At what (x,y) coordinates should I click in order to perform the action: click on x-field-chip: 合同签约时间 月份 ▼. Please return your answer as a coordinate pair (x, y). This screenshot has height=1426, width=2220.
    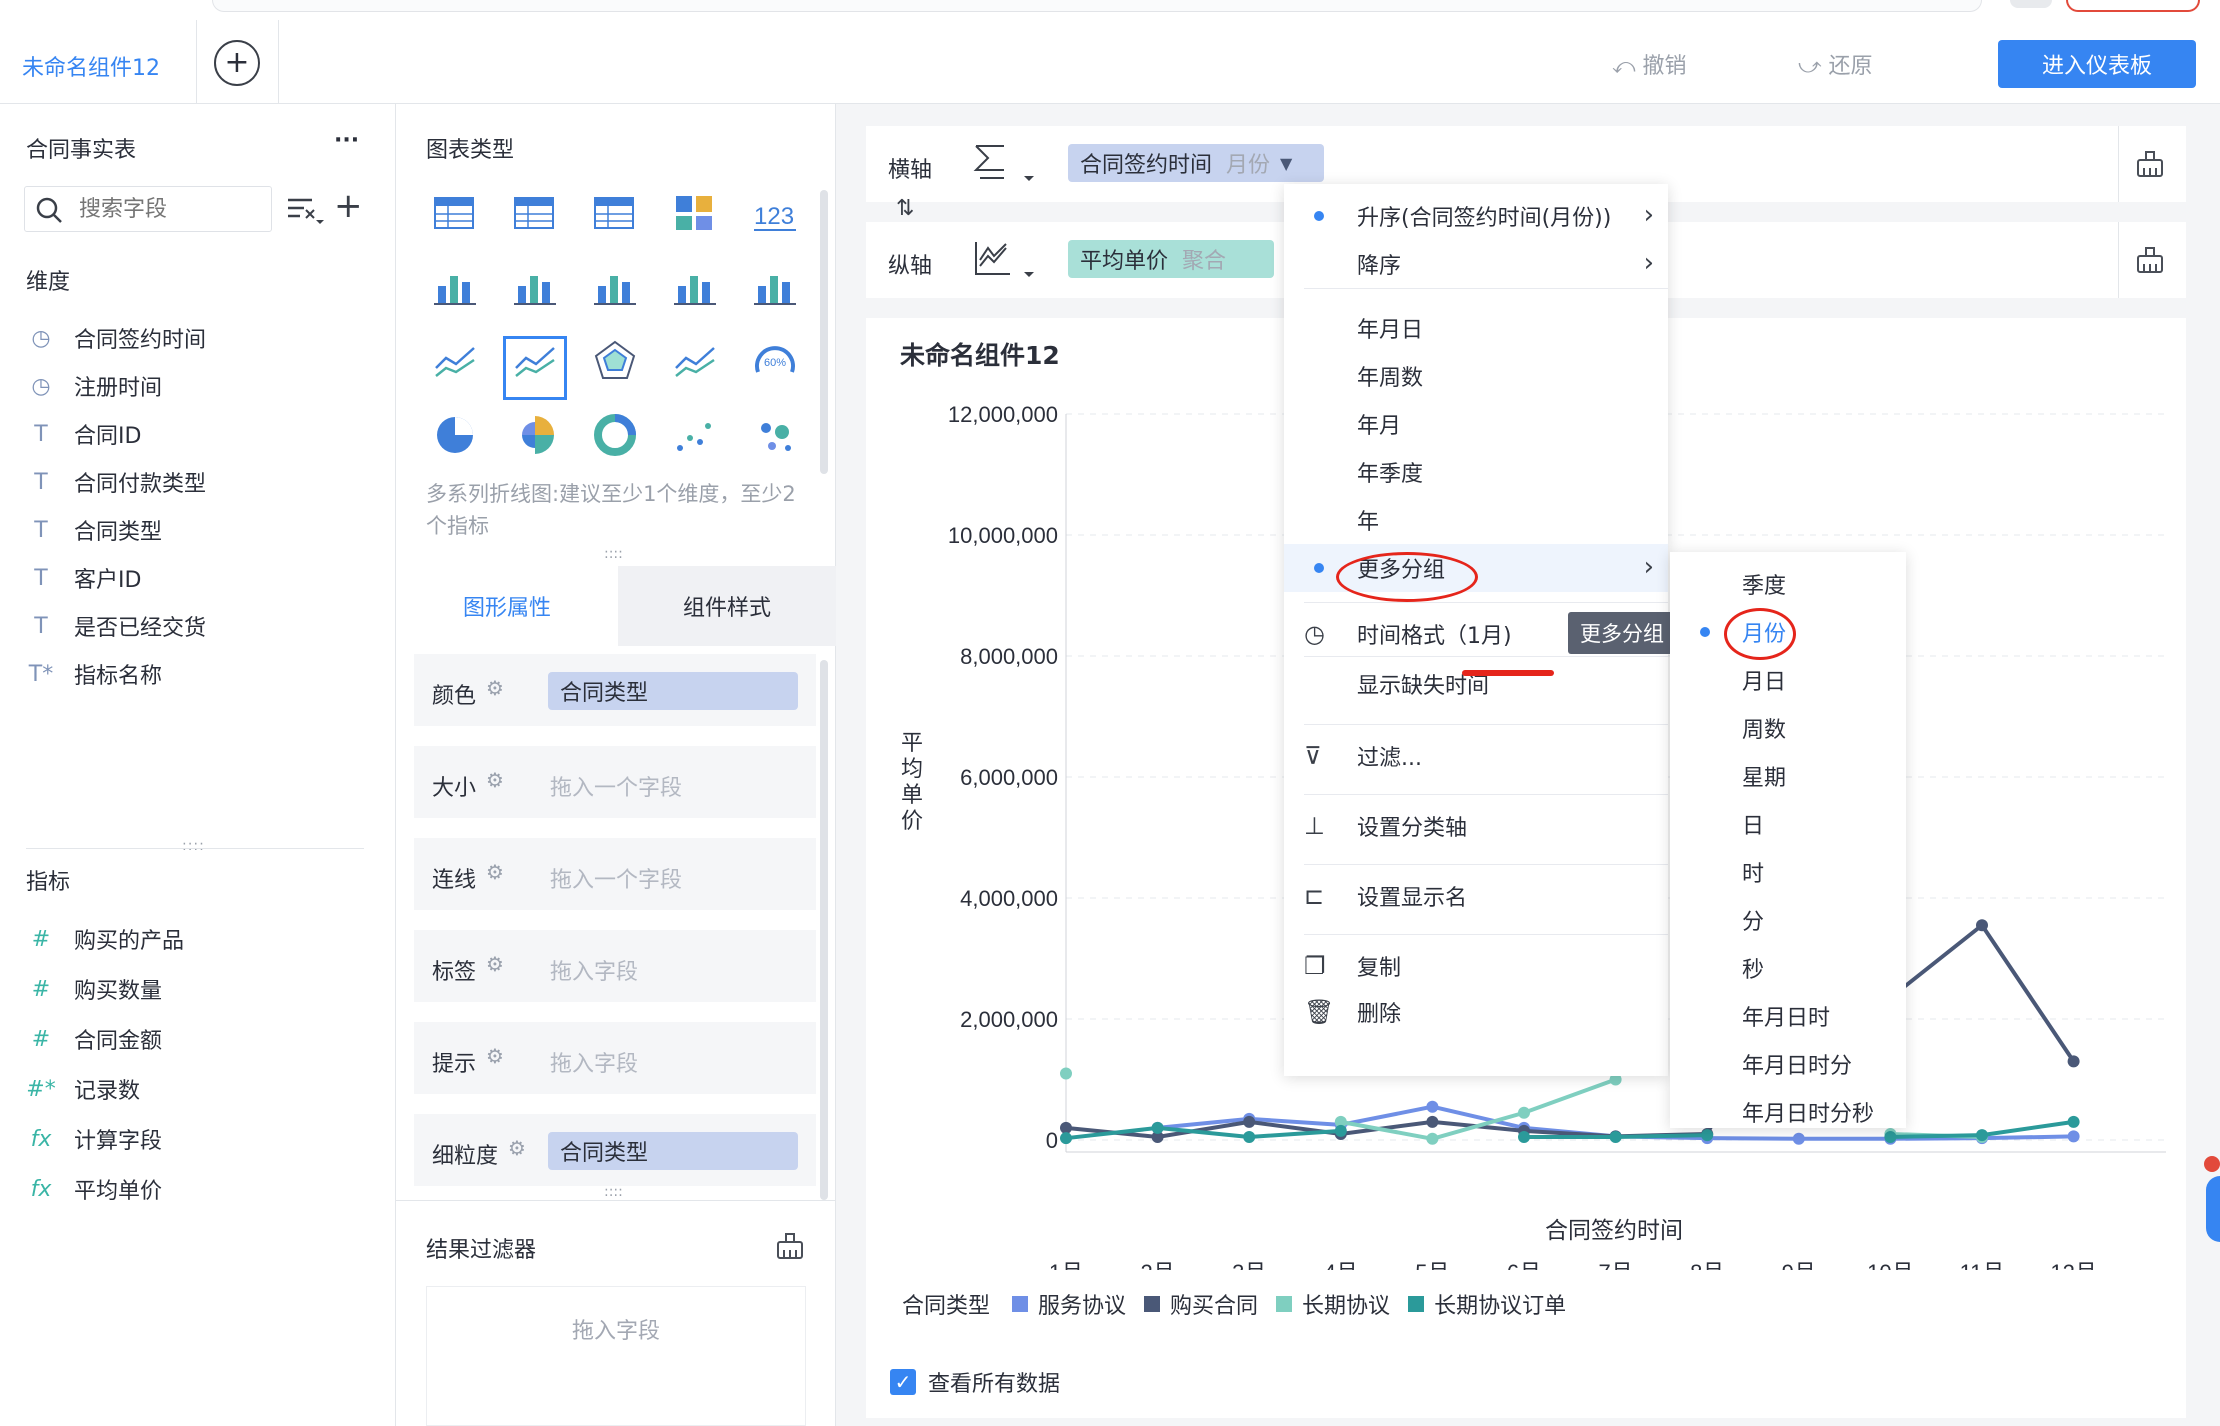
    Looking at the image, I should click on (1196, 163).